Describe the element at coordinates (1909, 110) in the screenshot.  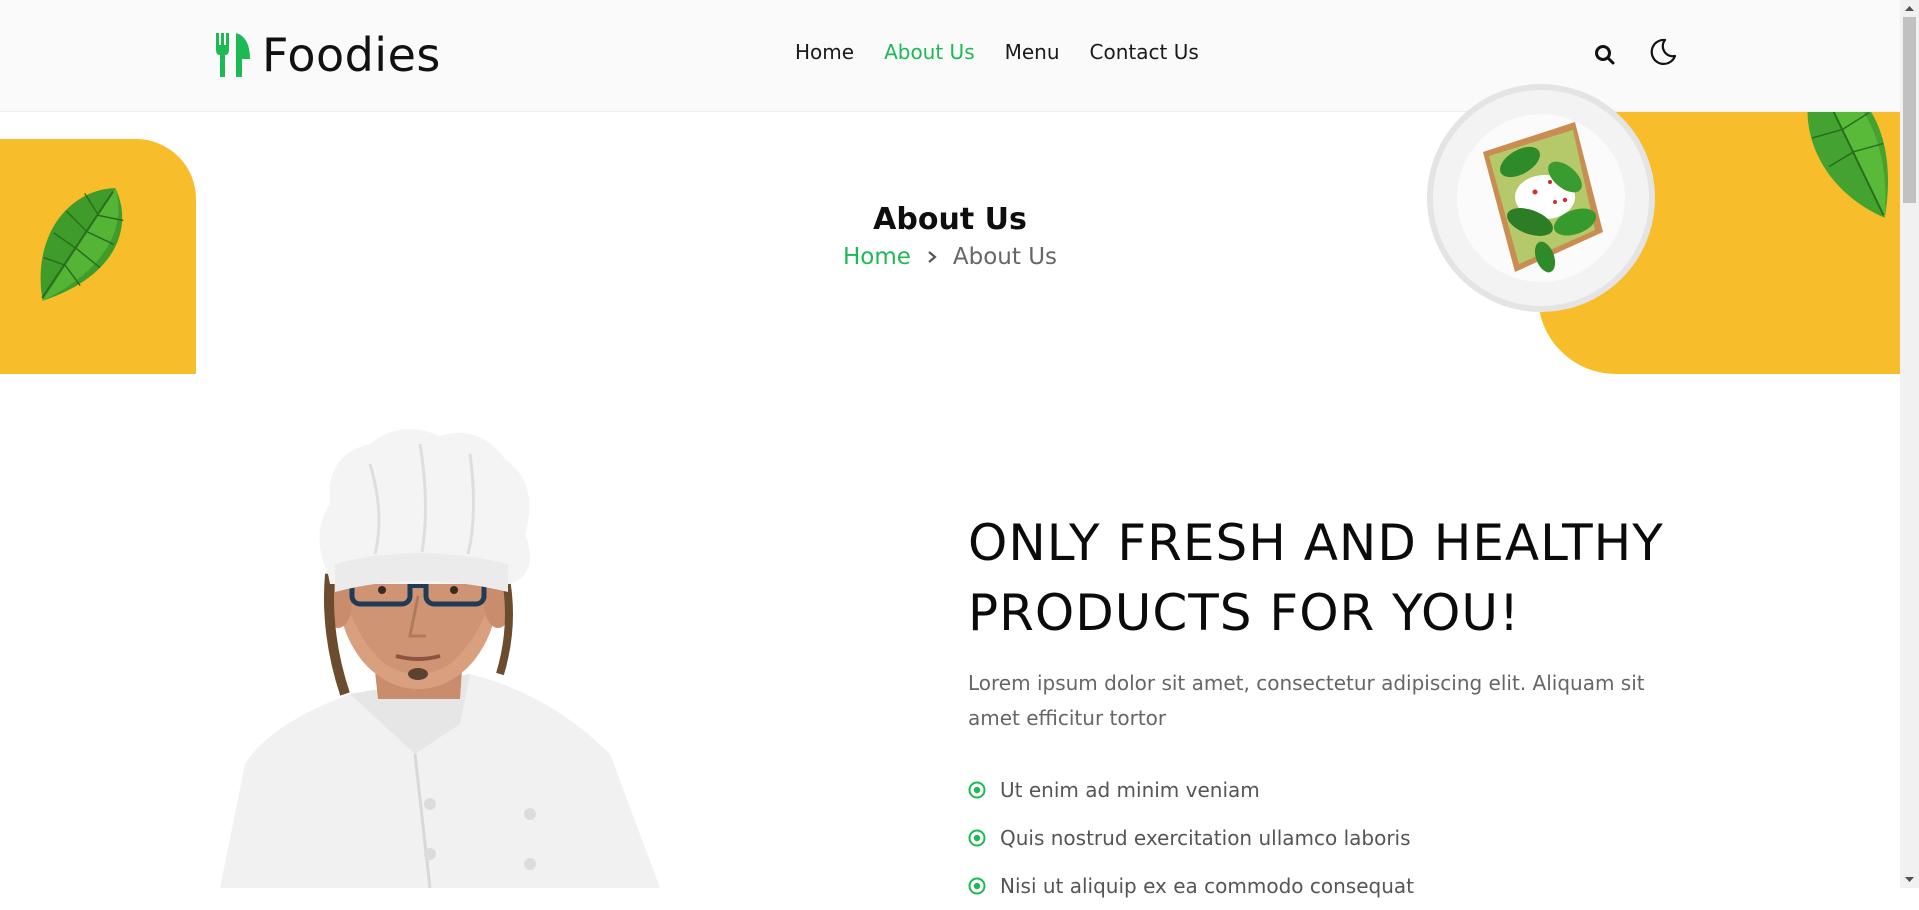
I see `scrollbar-thumb` at that location.